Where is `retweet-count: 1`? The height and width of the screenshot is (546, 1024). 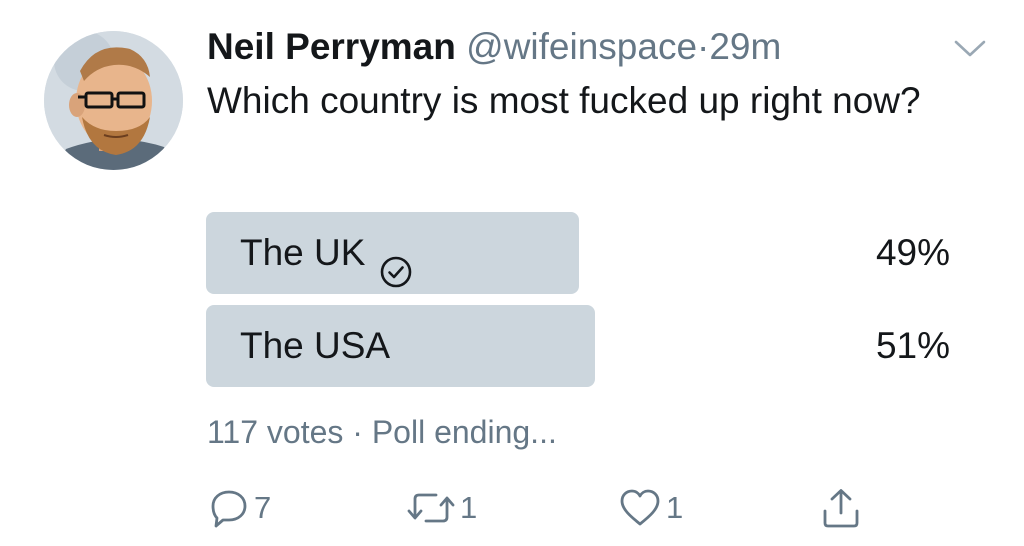
retweet-count: 1 is located at coordinates (469, 507).